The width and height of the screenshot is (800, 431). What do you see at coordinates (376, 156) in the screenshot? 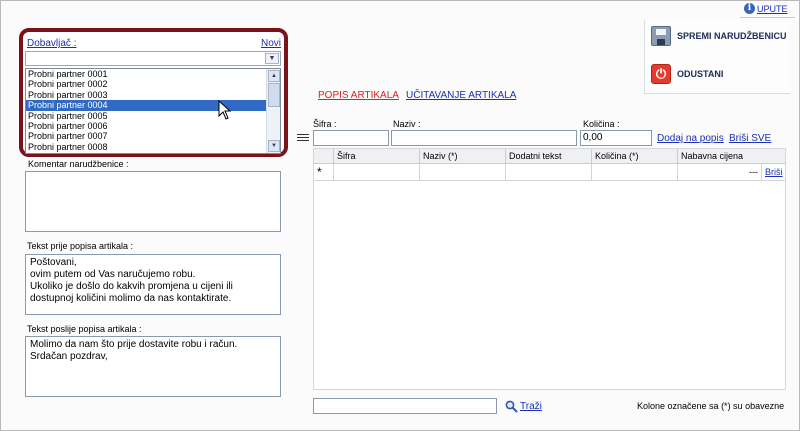
I see `column-header-sifra: Šifra` at bounding box center [376, 156].